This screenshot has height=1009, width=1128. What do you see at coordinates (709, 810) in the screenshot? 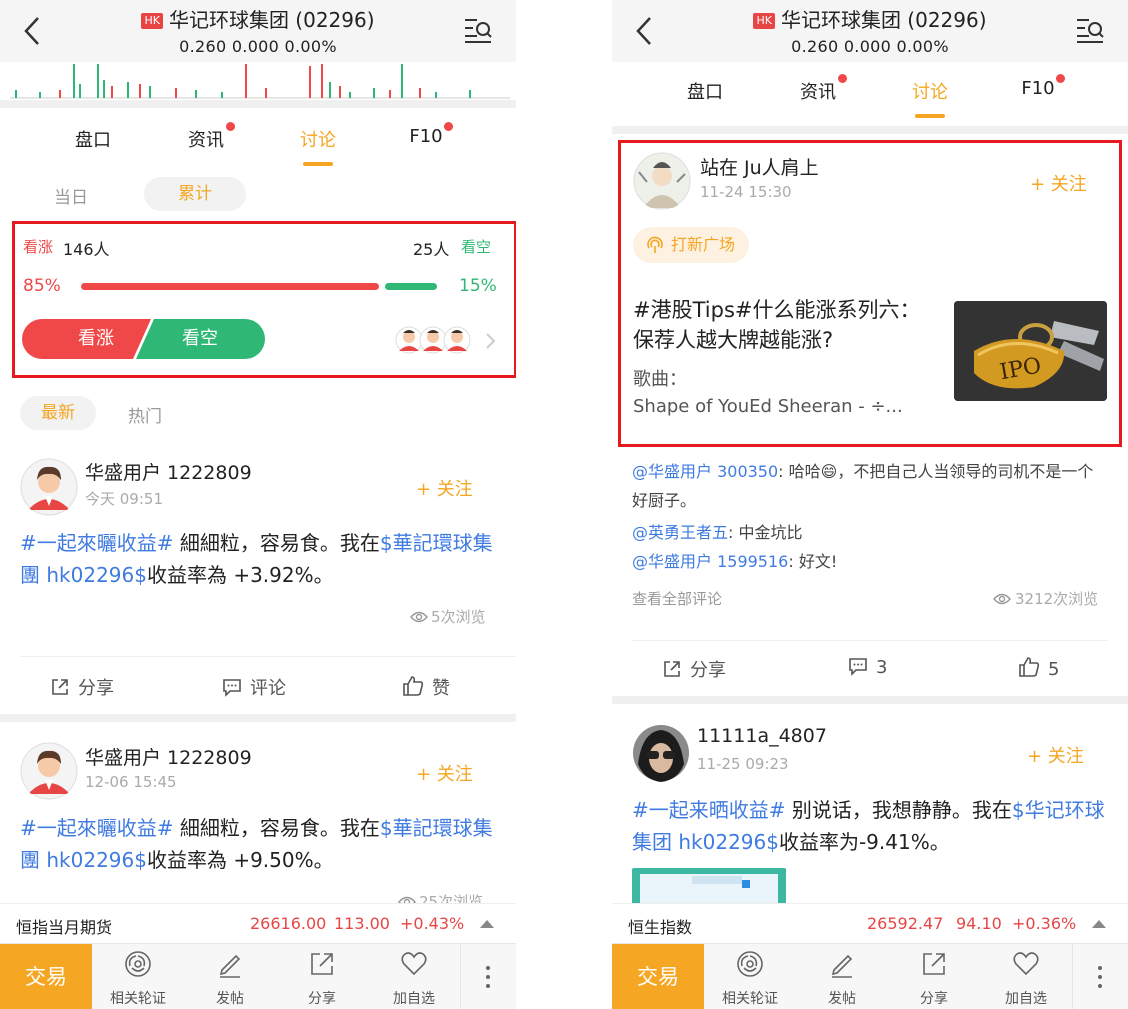
I see `topic-tag-link: #一起来晒收益#` at bounding box center [709, 810].